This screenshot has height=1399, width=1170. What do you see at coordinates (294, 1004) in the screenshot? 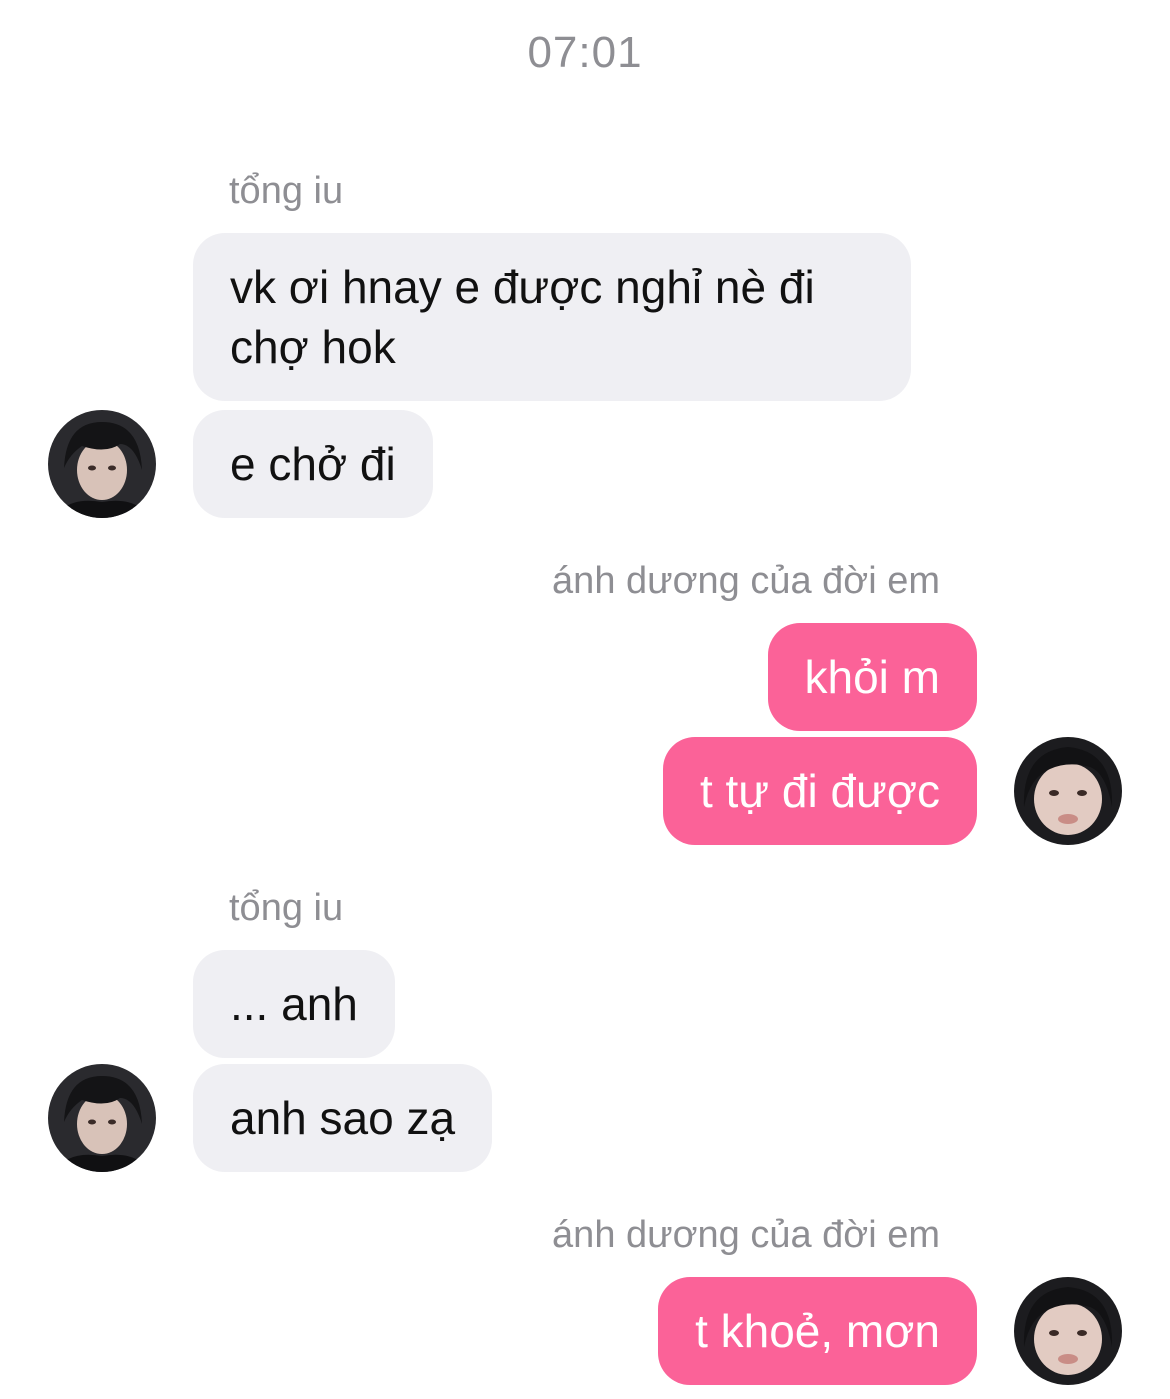
I see `incoming-message-bubble: ... anh` at bounding box center [294, 1004].